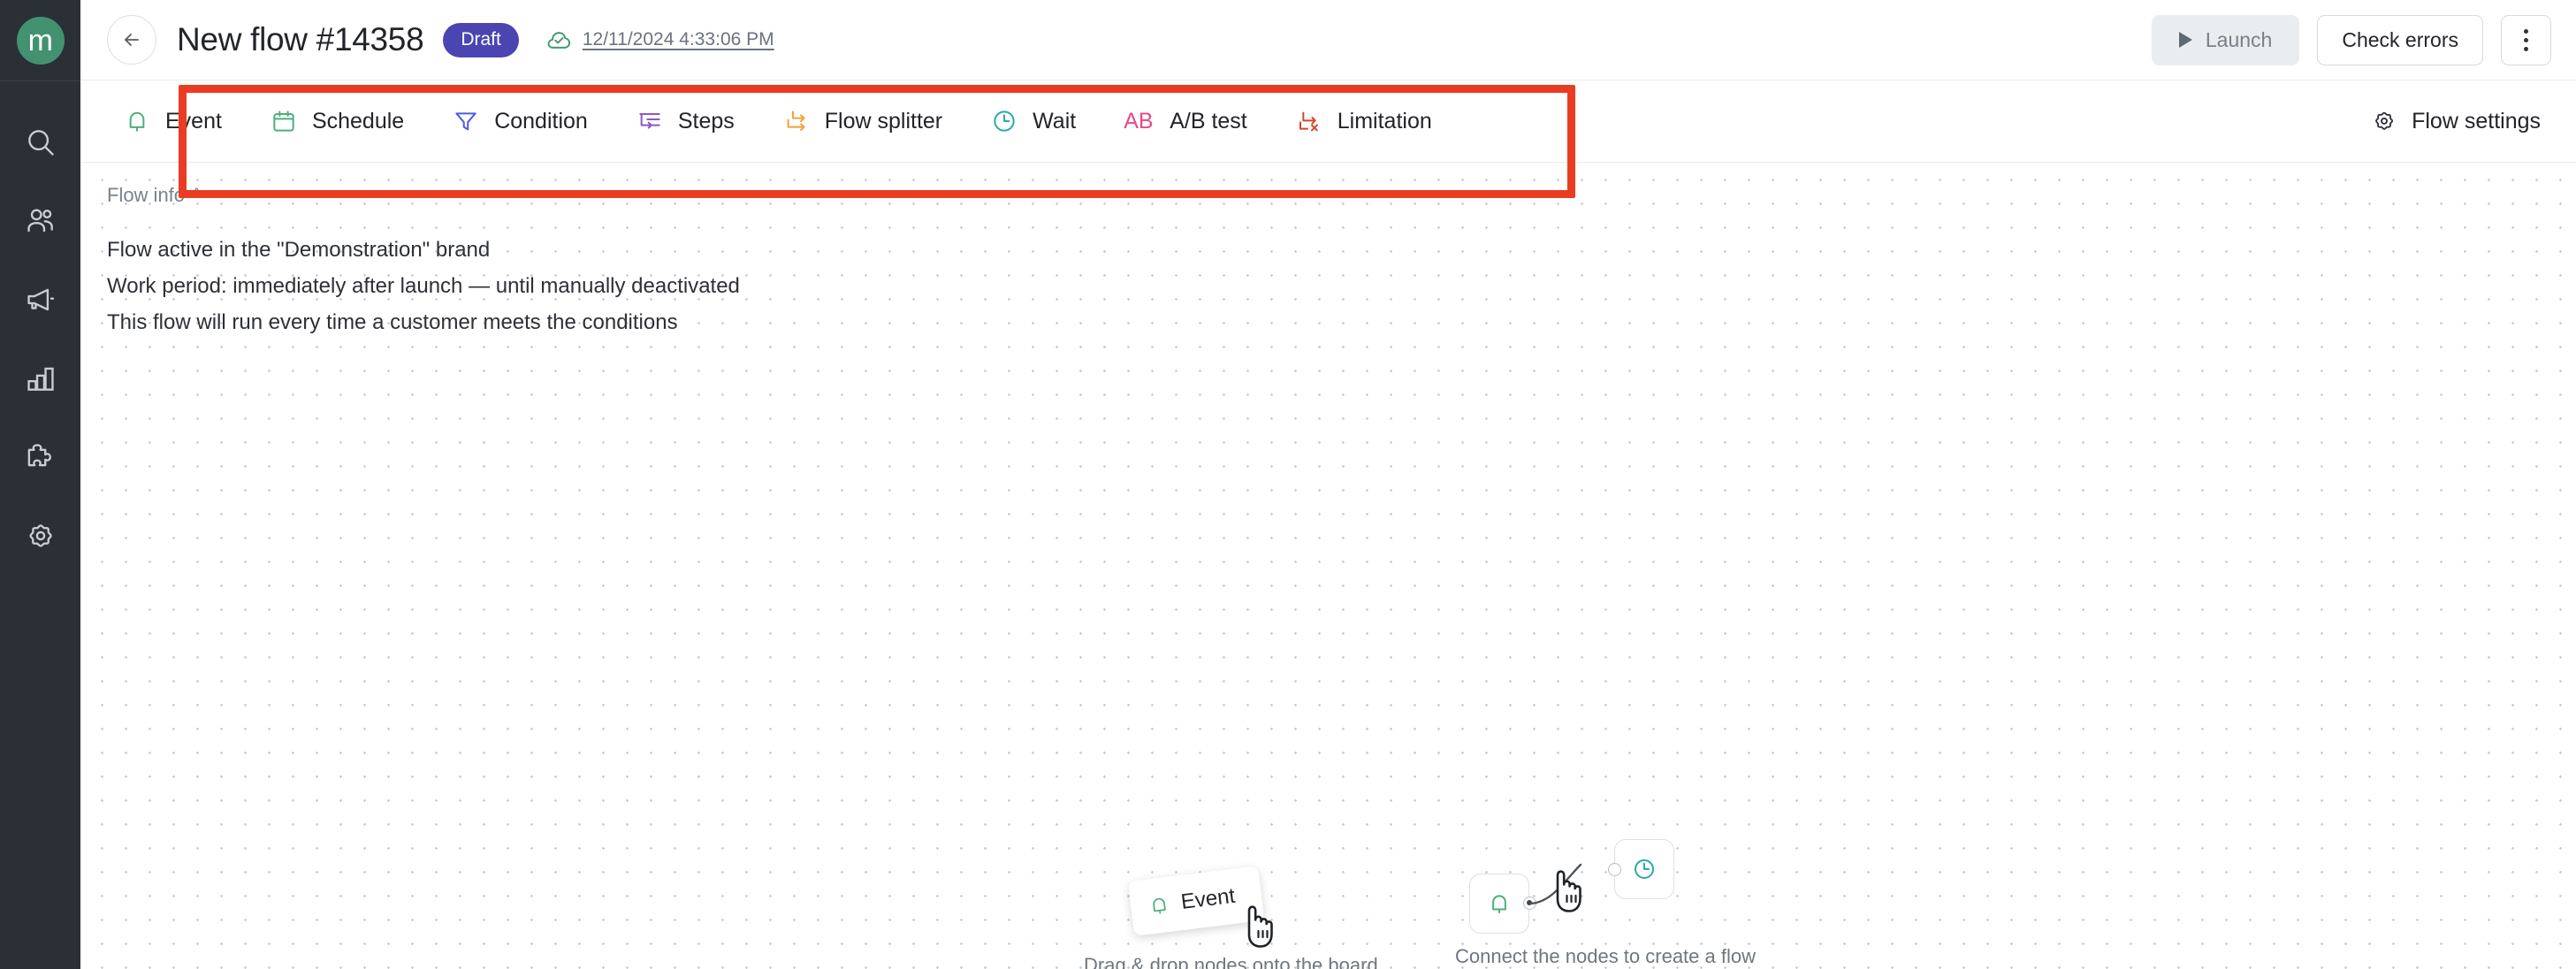 The height and width of the screenshot is (969, 2576). I want to click on app-logo: m, so click(40, 40).